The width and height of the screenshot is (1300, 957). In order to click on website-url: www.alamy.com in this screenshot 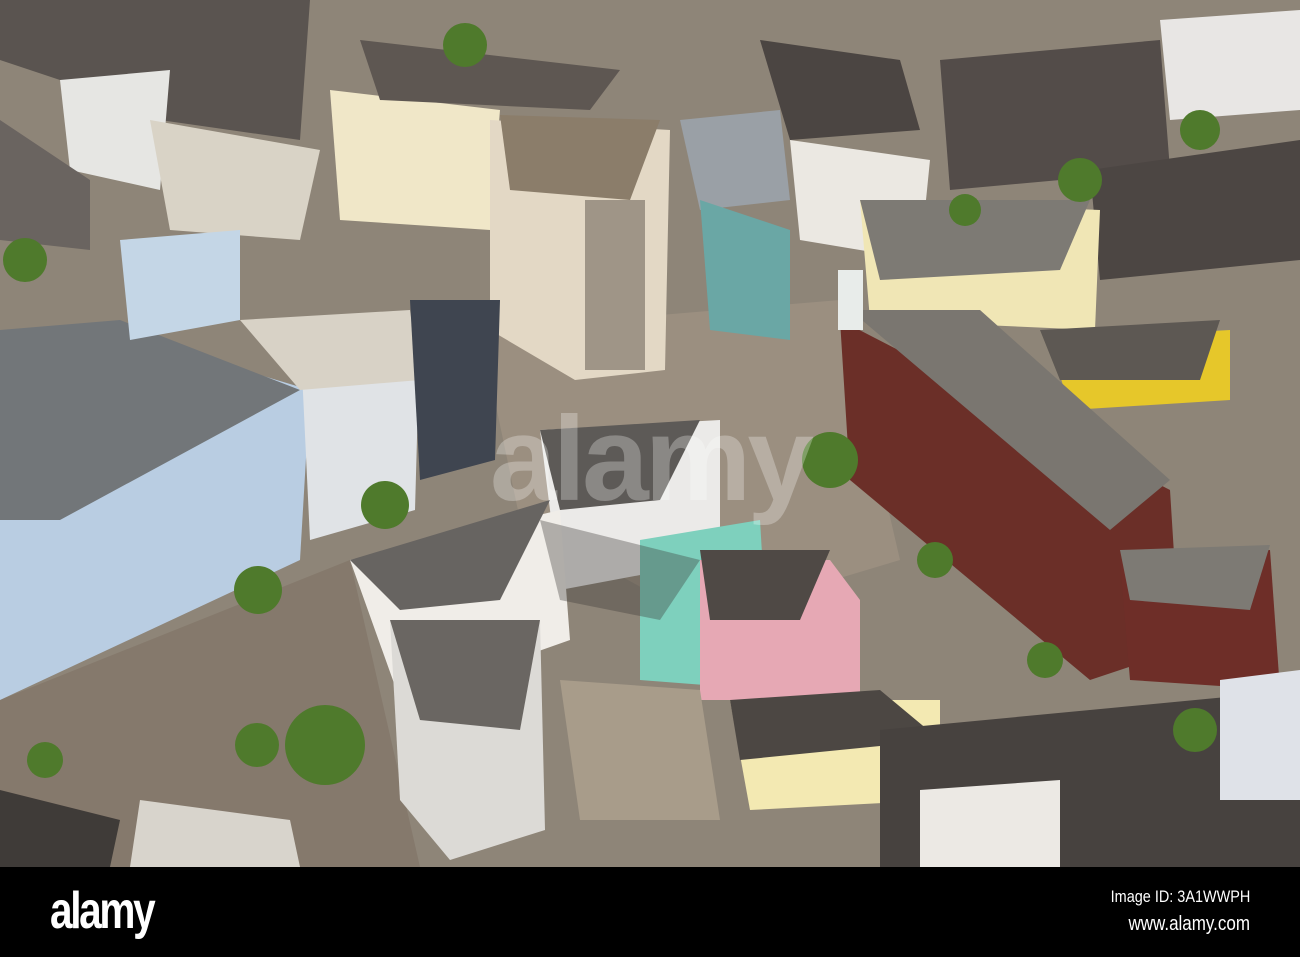, I will do `click(1189, 924)`.